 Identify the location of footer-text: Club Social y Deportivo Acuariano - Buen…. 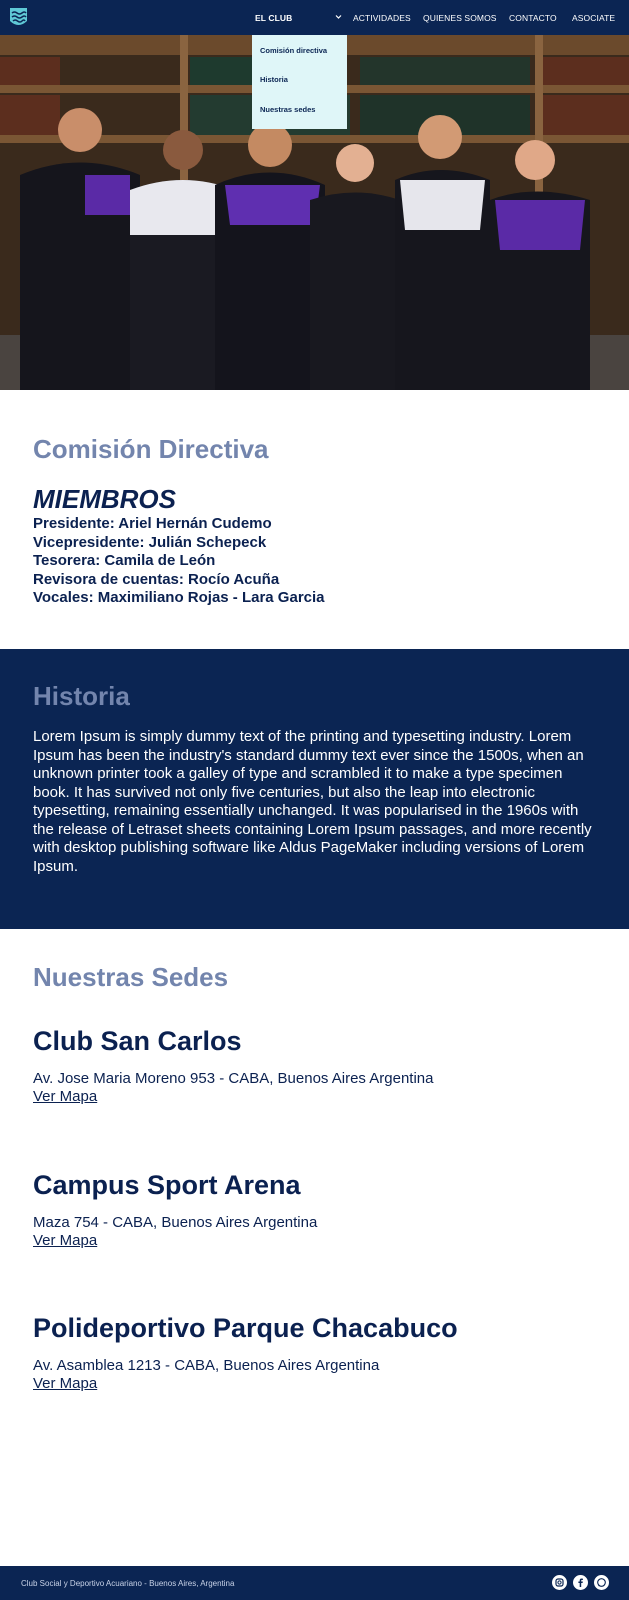
(128, 1583).